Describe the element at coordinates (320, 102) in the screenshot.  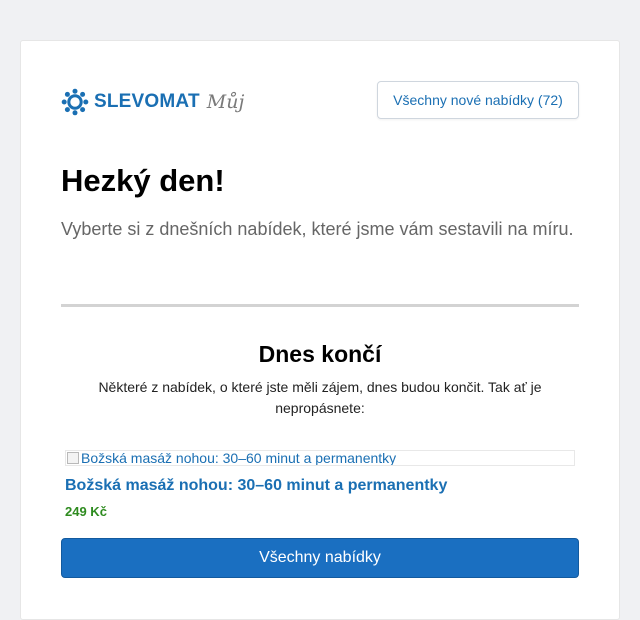
I see `email-header: SLEVOMAT Můj Všechny nové nabídky (72)` at that location.